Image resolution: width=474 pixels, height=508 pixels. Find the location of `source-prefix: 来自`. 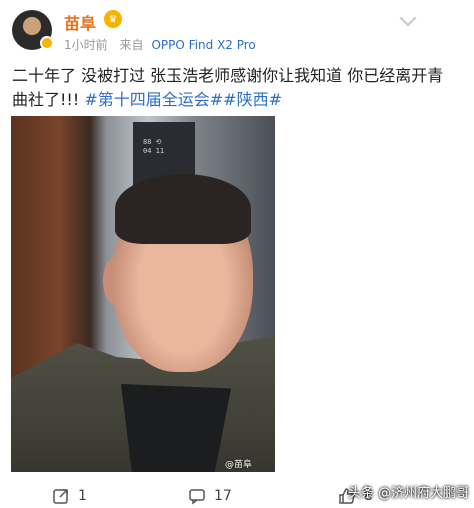

source-prefix: 来自 is located at coordinates (131, 45).